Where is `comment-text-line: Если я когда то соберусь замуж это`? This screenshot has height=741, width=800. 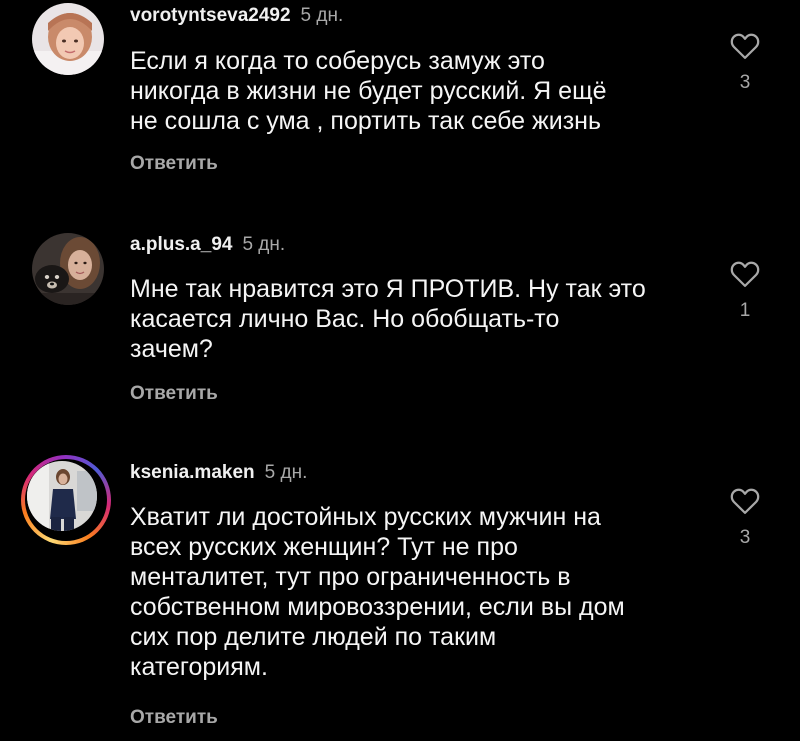
comment-text-line: Если я когда то соберусь замуж это is located at coordinates (337, 61).